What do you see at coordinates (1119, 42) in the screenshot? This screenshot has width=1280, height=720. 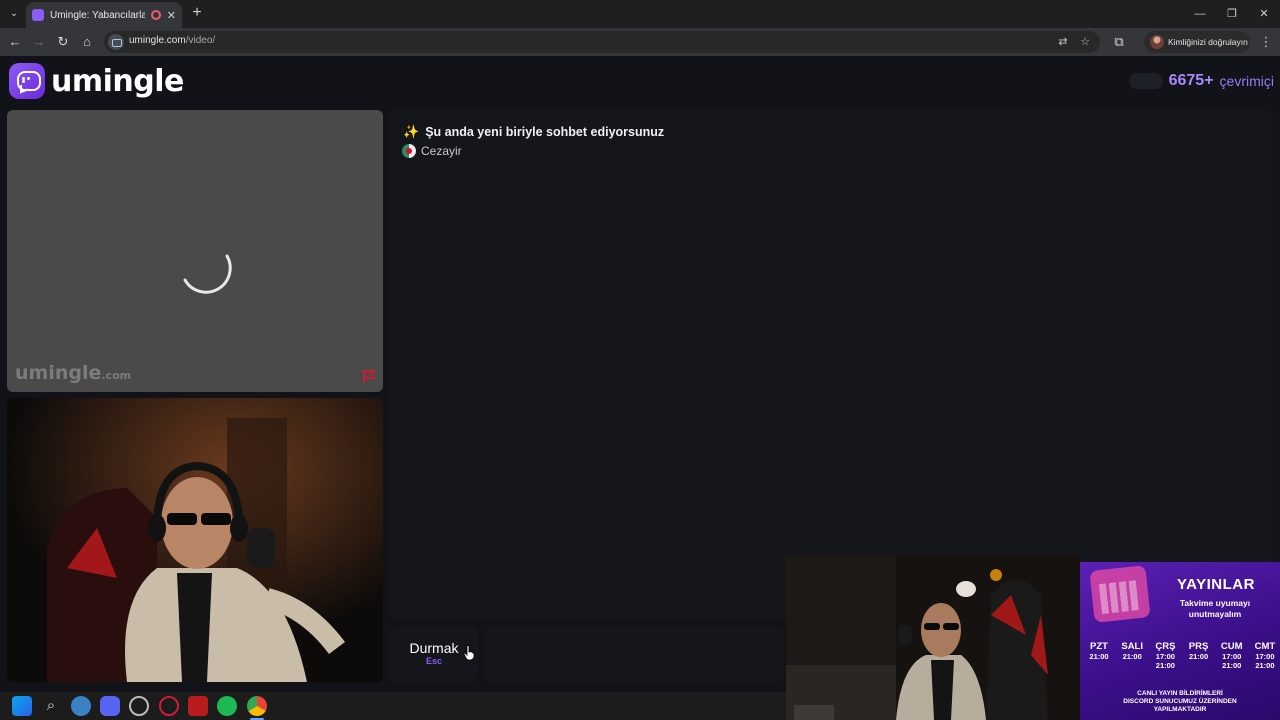 I see `extensions-puzzle-icon: ⧉` at bounding box center [1119, 42].